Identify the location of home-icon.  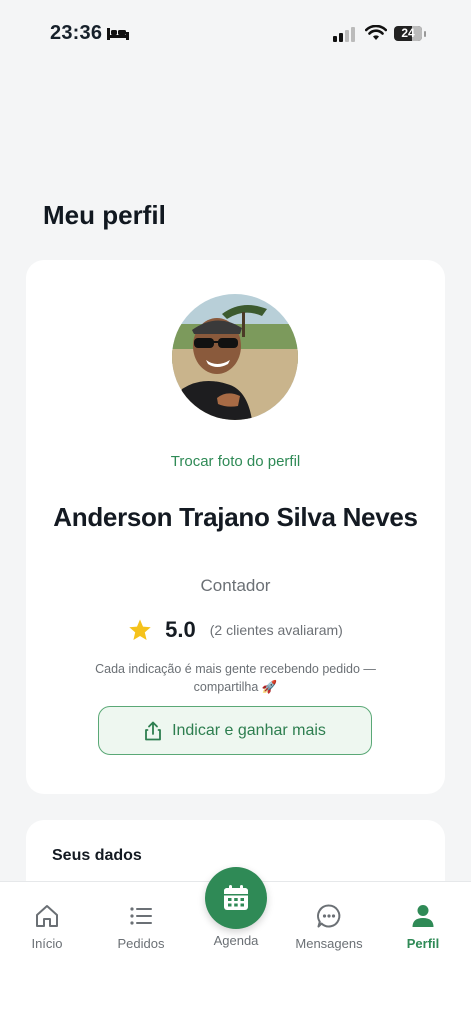
(47, 916).